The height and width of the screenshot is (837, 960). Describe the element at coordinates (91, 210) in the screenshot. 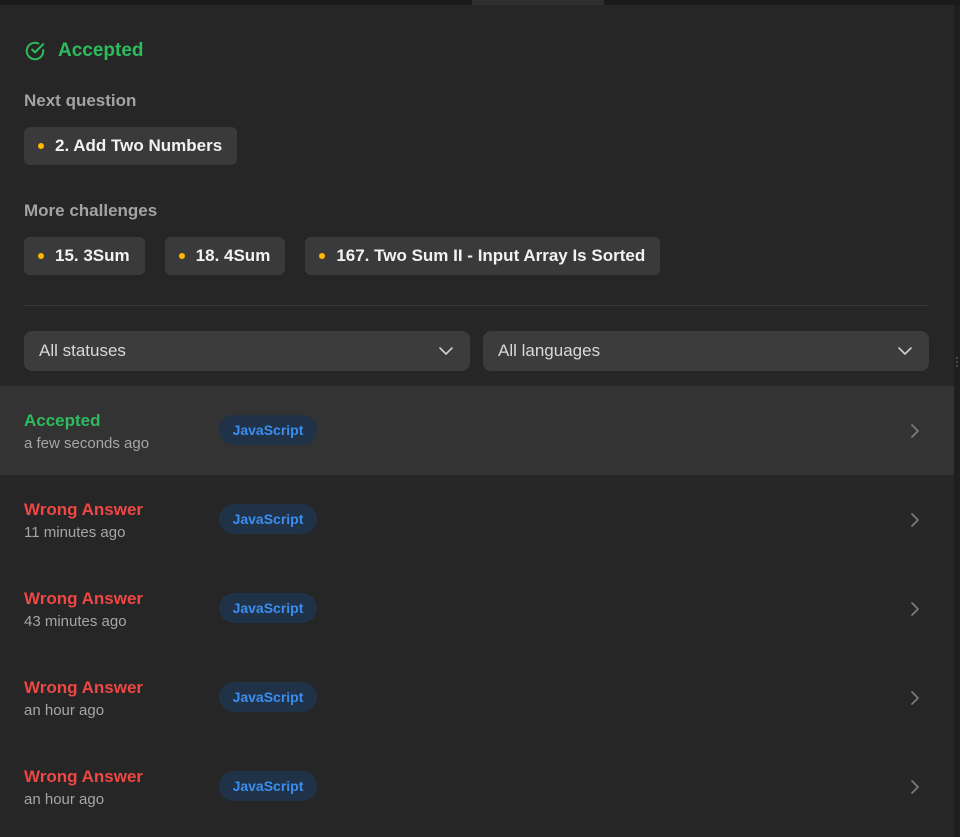

I see `more-challenges-label: More challenges` at that location.